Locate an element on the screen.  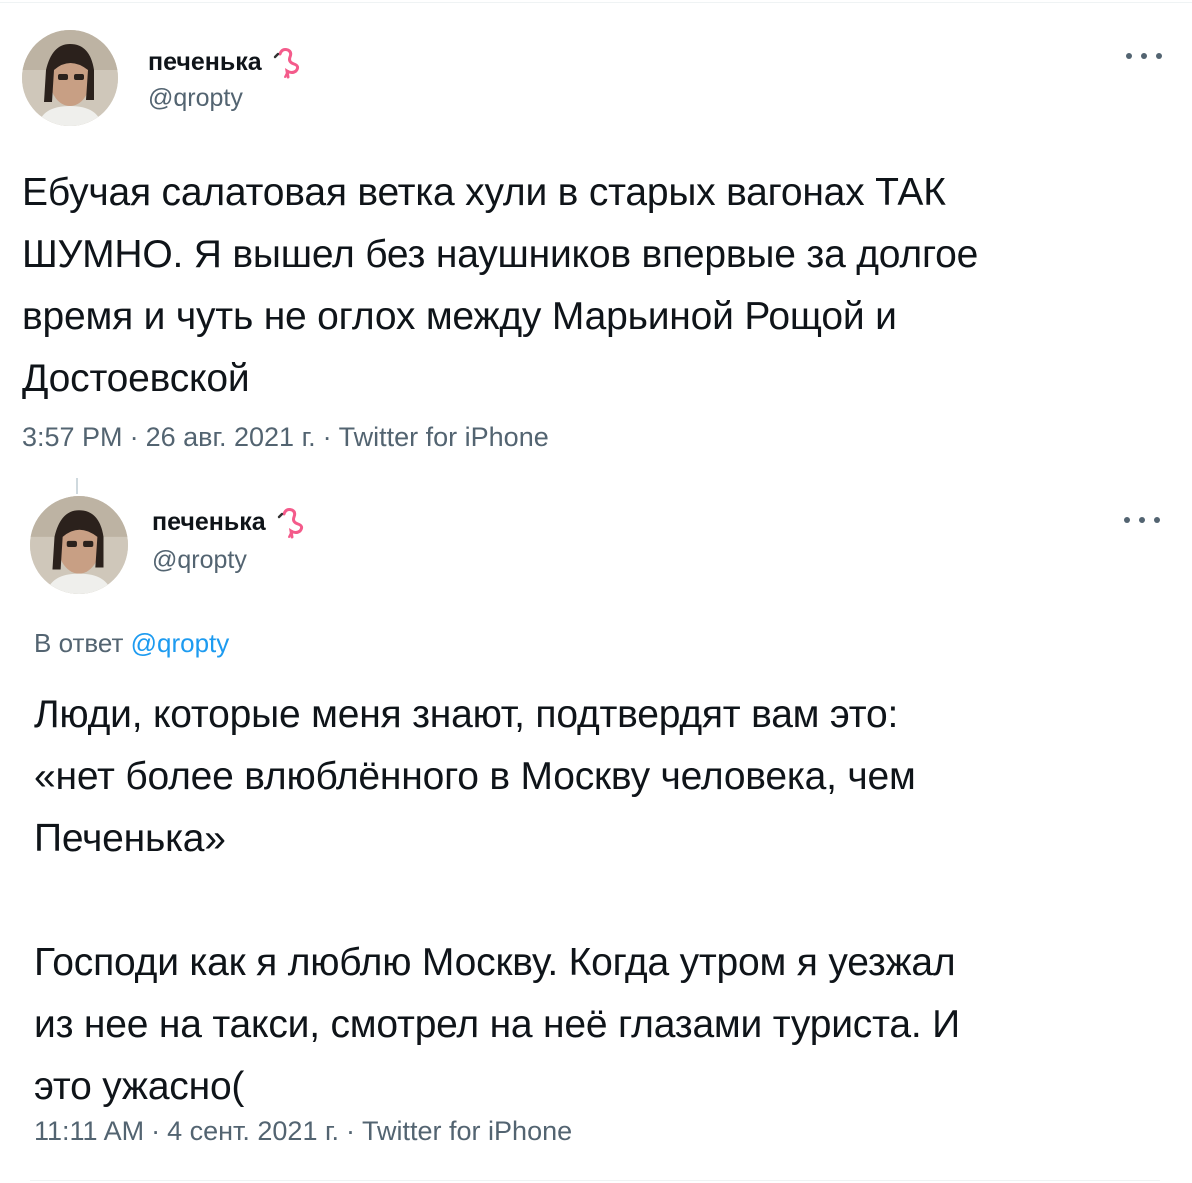
tweet-date: 26 авг. 2021 г. is located at coordinates (231, 437).